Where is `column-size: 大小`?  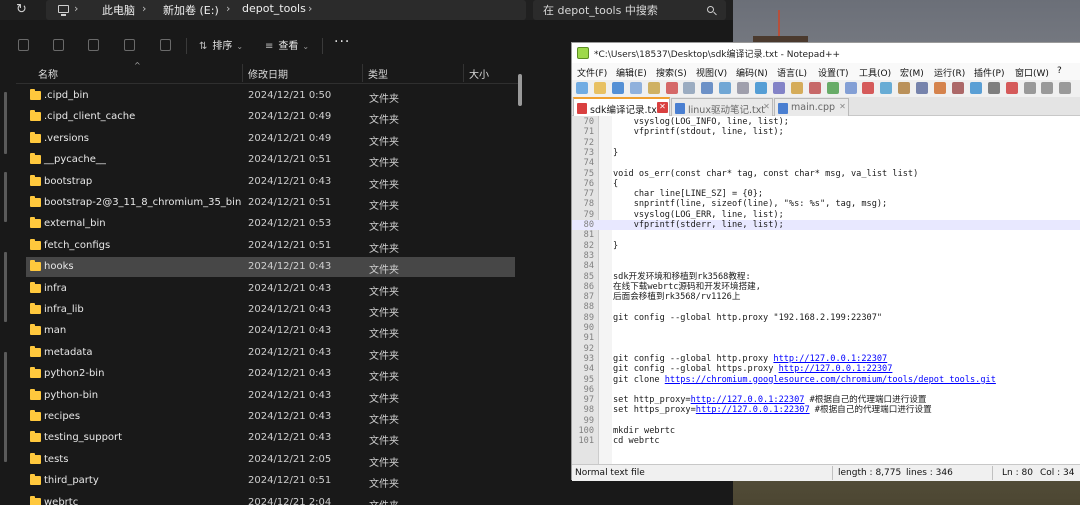
column-size: 大小 is located at coordinates (479, 73).